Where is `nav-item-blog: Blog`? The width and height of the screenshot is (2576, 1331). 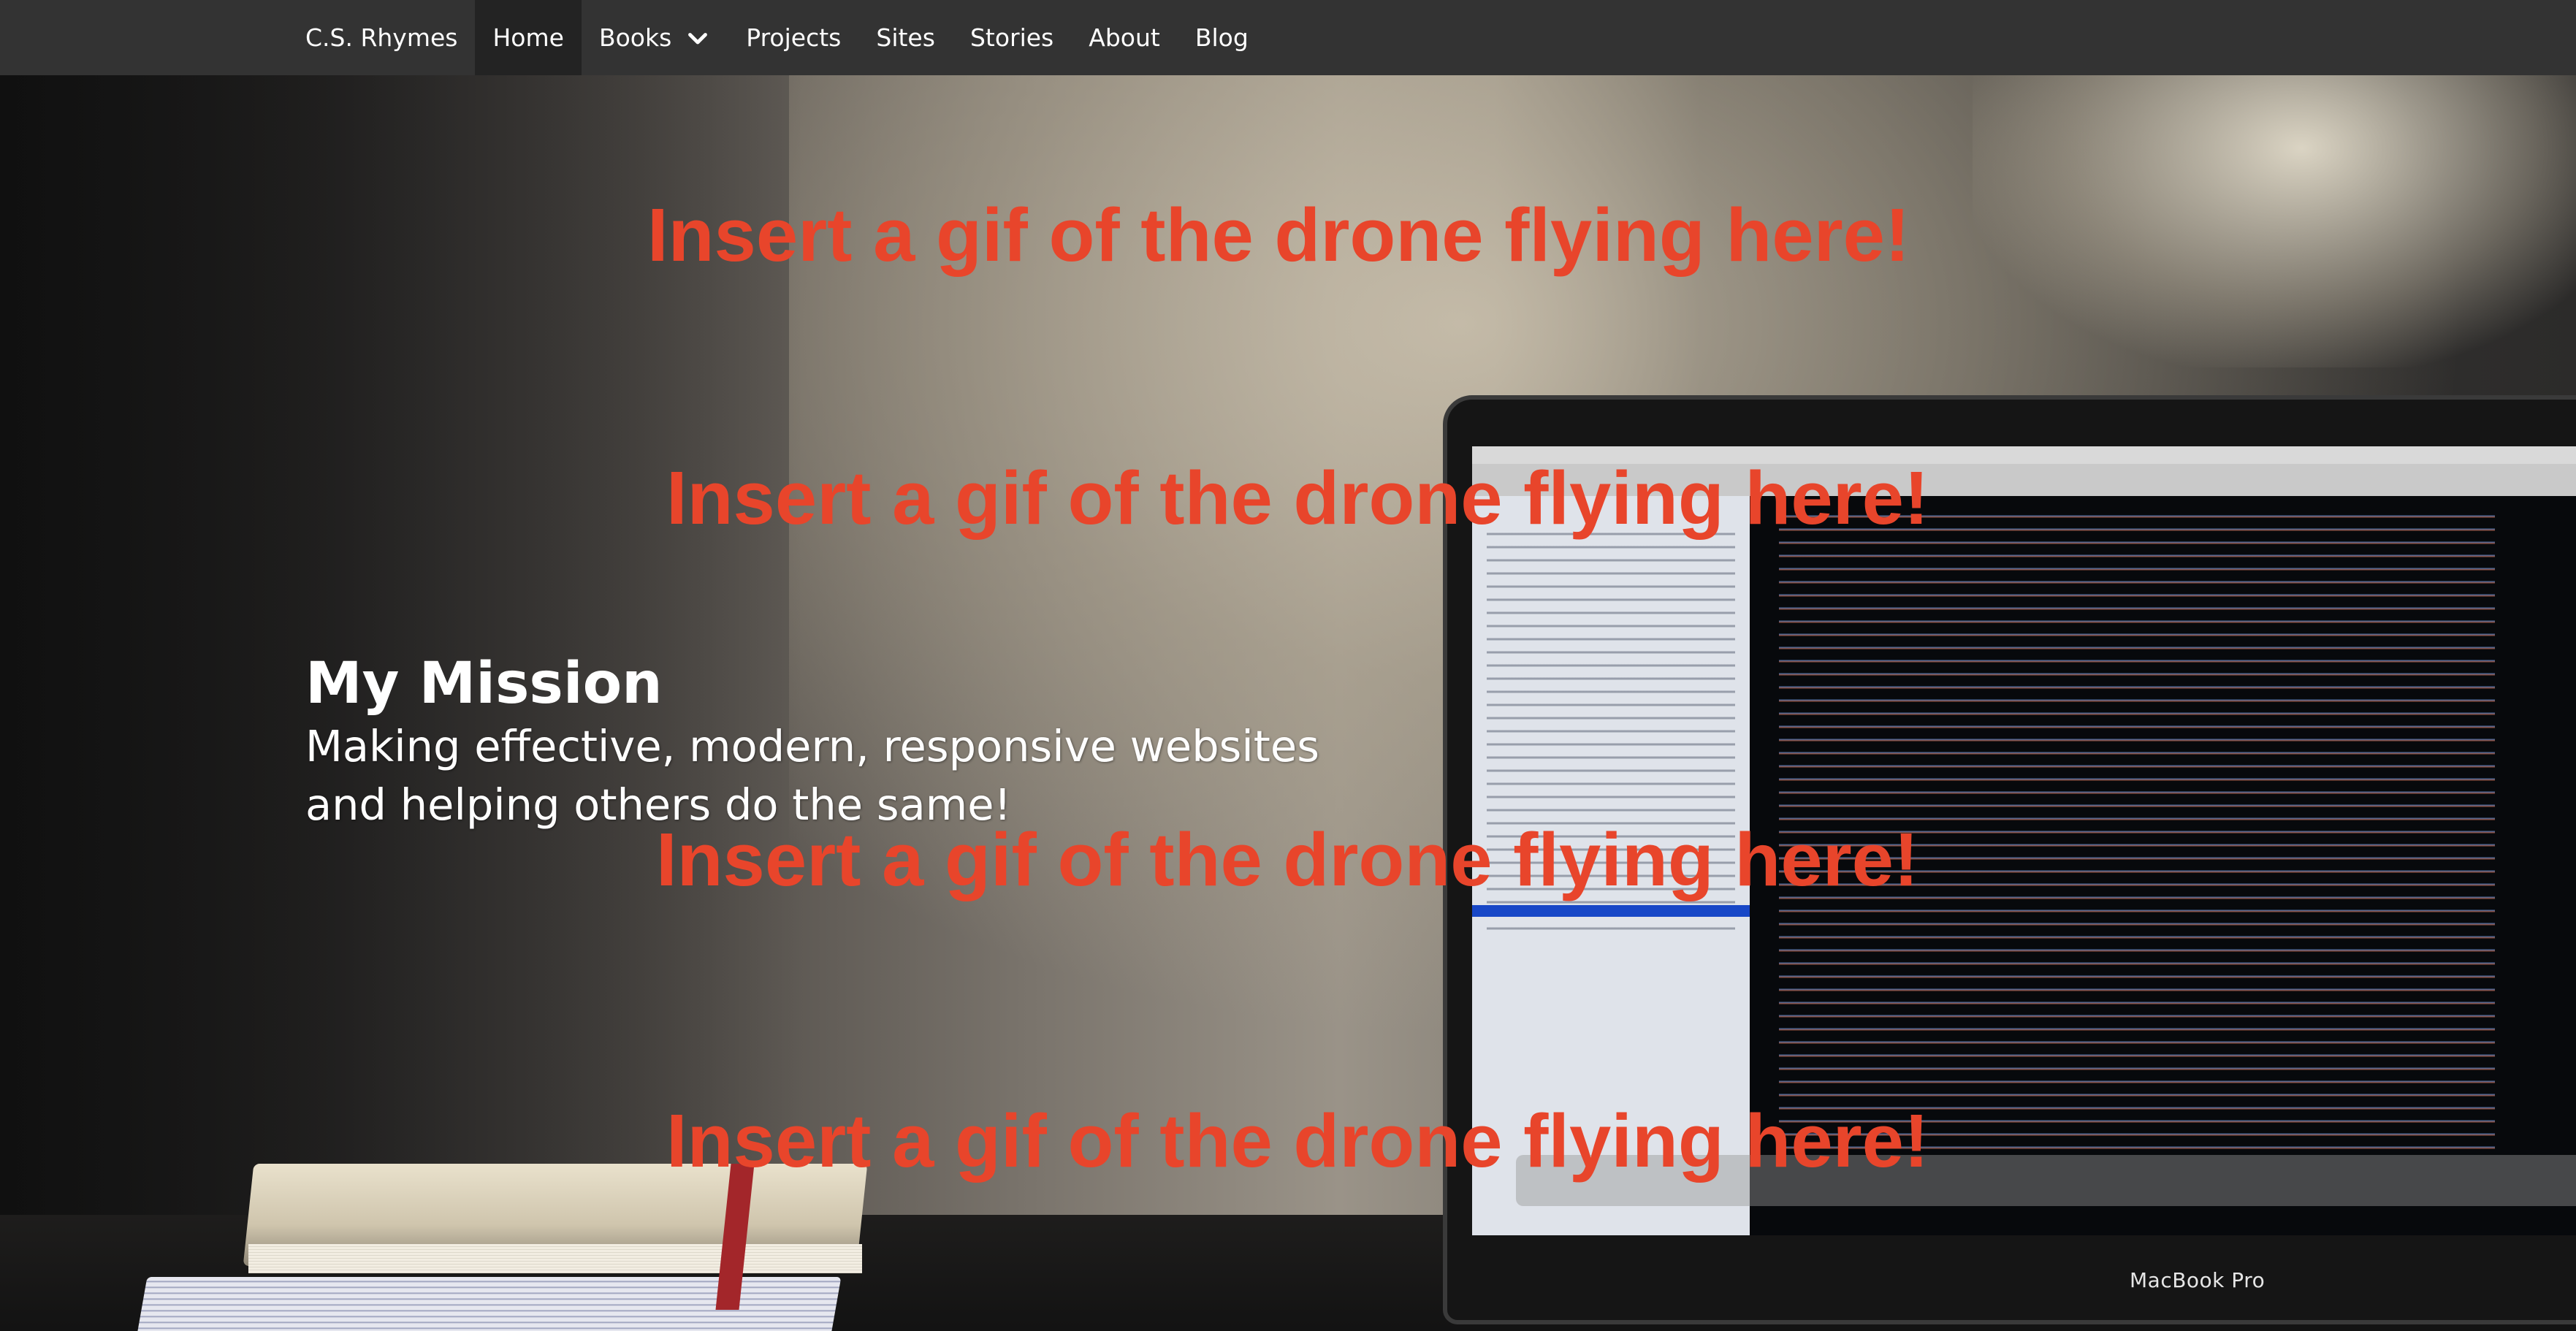
nav-item-blog: Blog is located at coordinates (1222, 37).